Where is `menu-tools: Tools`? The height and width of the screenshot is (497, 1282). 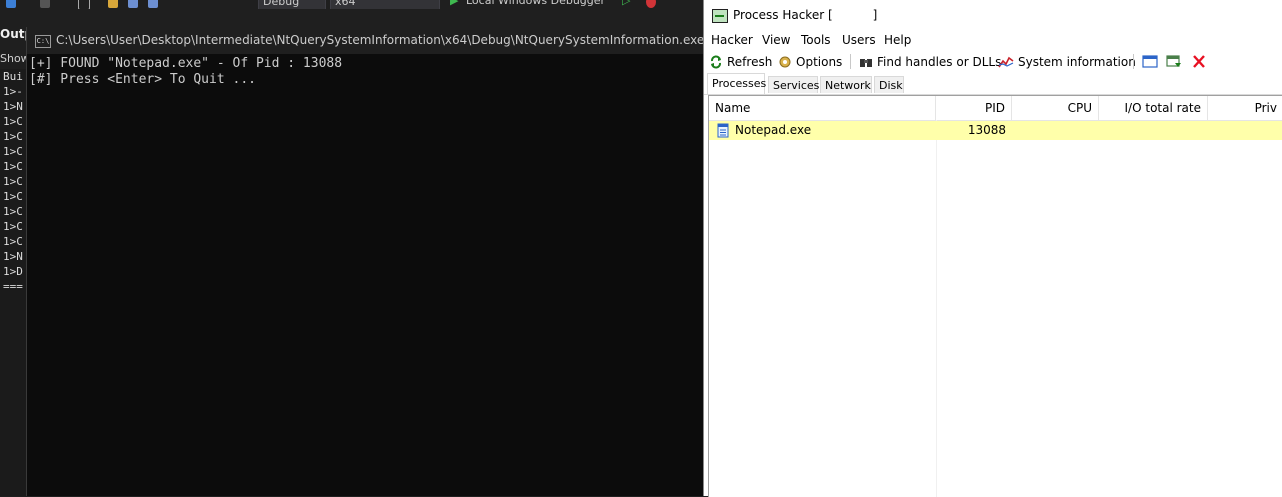 menu-tools: Tools is located at coordinates (816, 40).